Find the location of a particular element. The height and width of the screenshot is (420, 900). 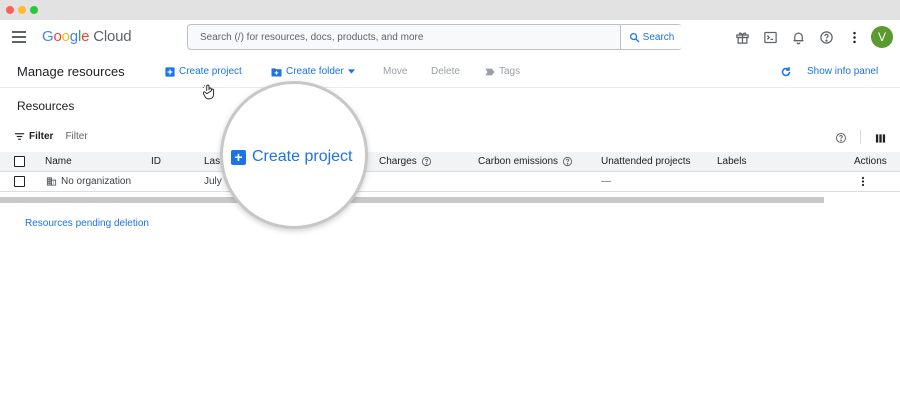

row-actions-more-icon is located at coordinates (863, 181).